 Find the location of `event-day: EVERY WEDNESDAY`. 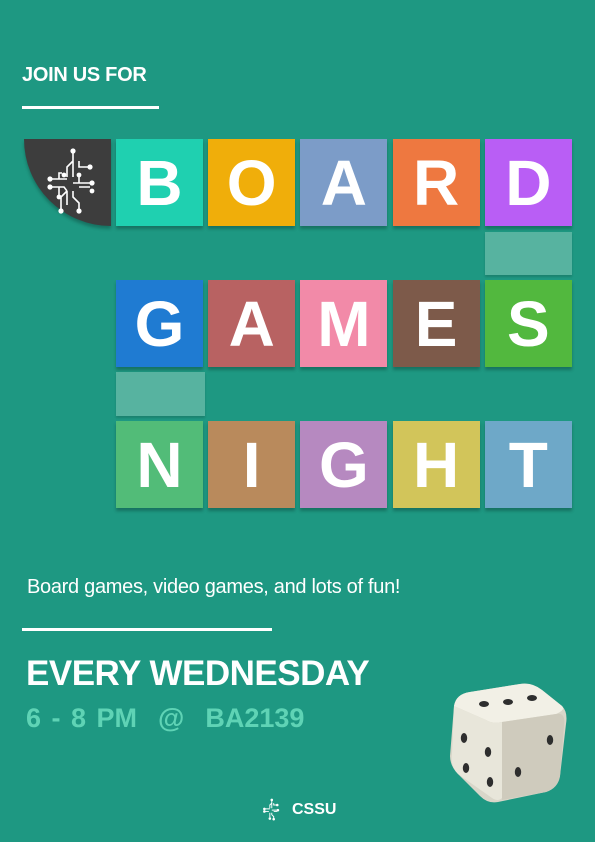

event-day: EVERY WEDNESDAY is located at coordinates (198, 673).